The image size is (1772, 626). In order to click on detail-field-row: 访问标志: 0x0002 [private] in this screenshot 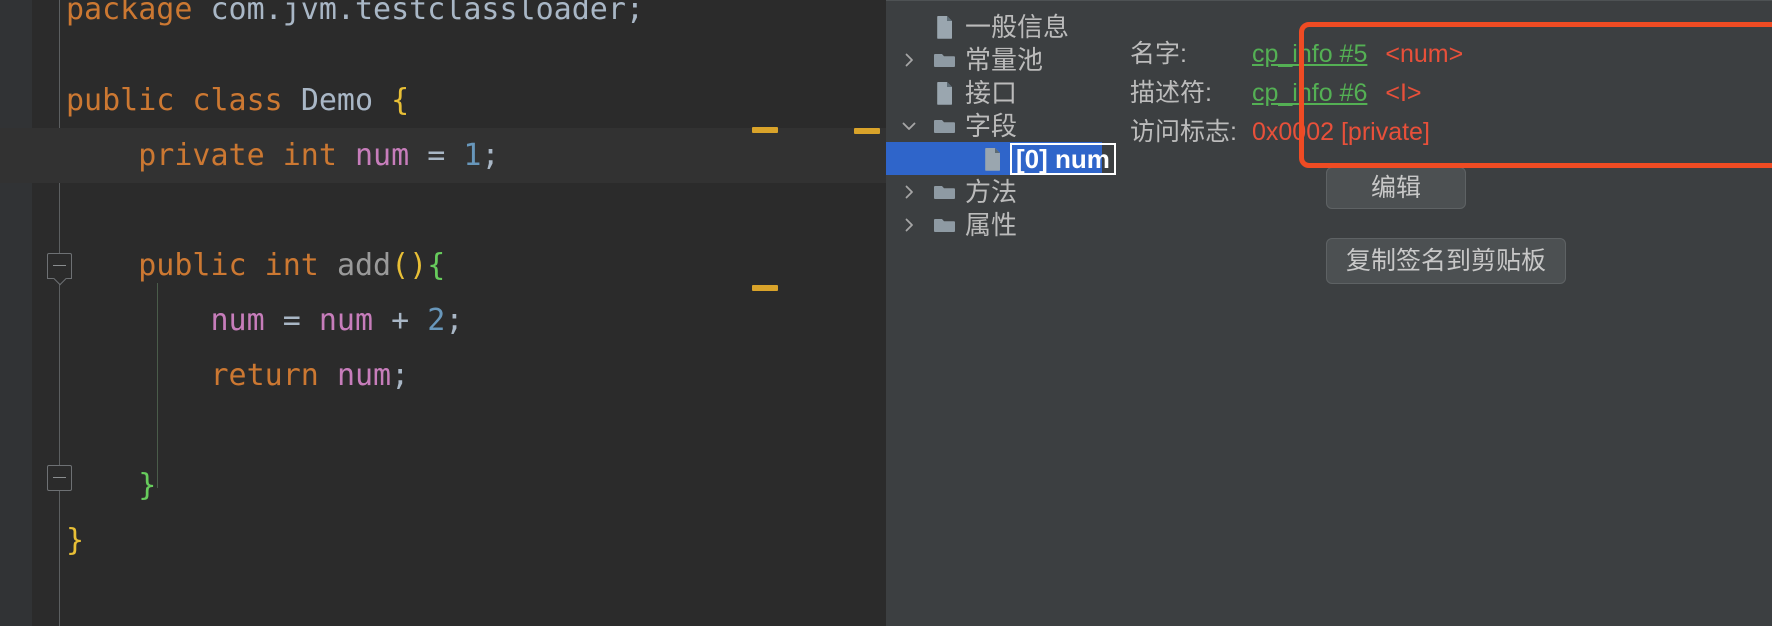, I will do `click(1377, 131)`.